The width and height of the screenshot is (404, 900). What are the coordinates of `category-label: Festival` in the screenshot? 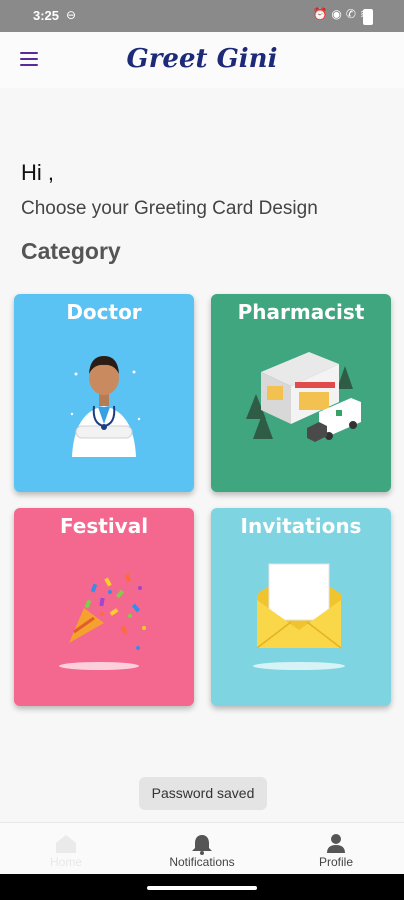 It's located at (104, 526).